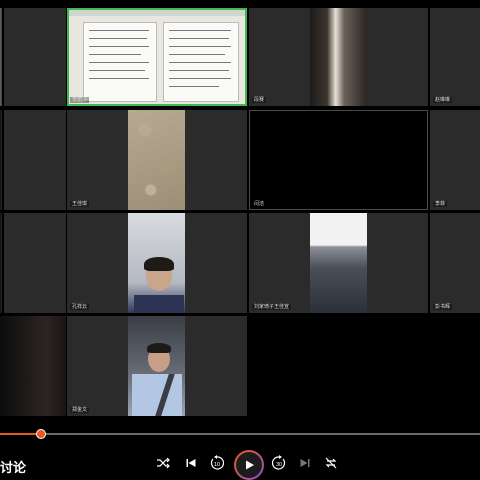  What do you see at coordinates (80, 410) in the screenshot?
I see `participant-name: 郑金文` at bounding box center [80, 410].